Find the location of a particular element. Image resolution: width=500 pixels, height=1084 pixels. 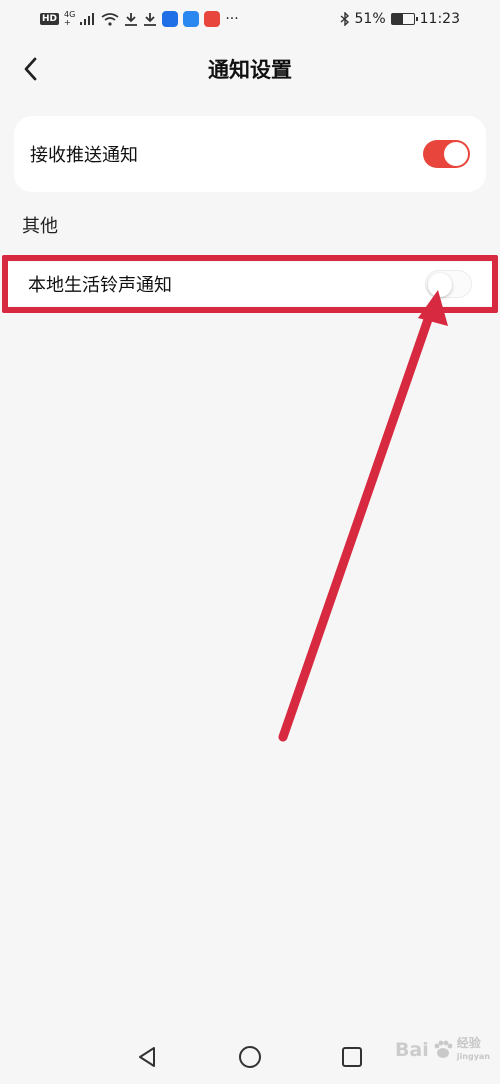

network-type: 4G + is located at coordinates (69, 19).